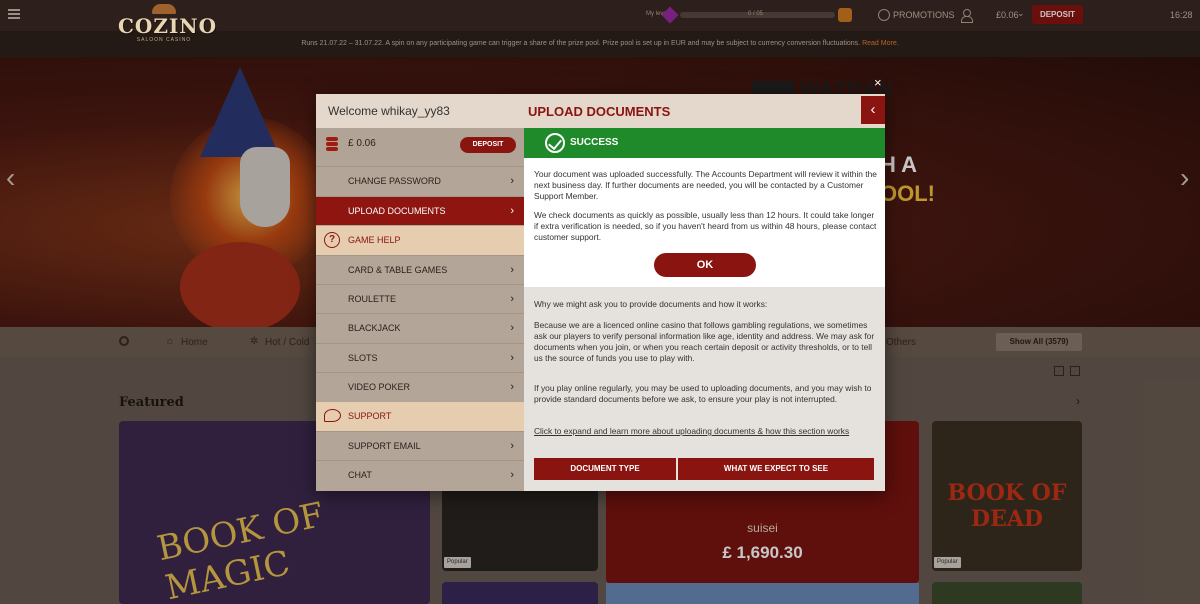 This screenshot has height=604, width=1200. I want to click on sidebar-item-label: SUPPORT EMAIL, so click(384, 446).